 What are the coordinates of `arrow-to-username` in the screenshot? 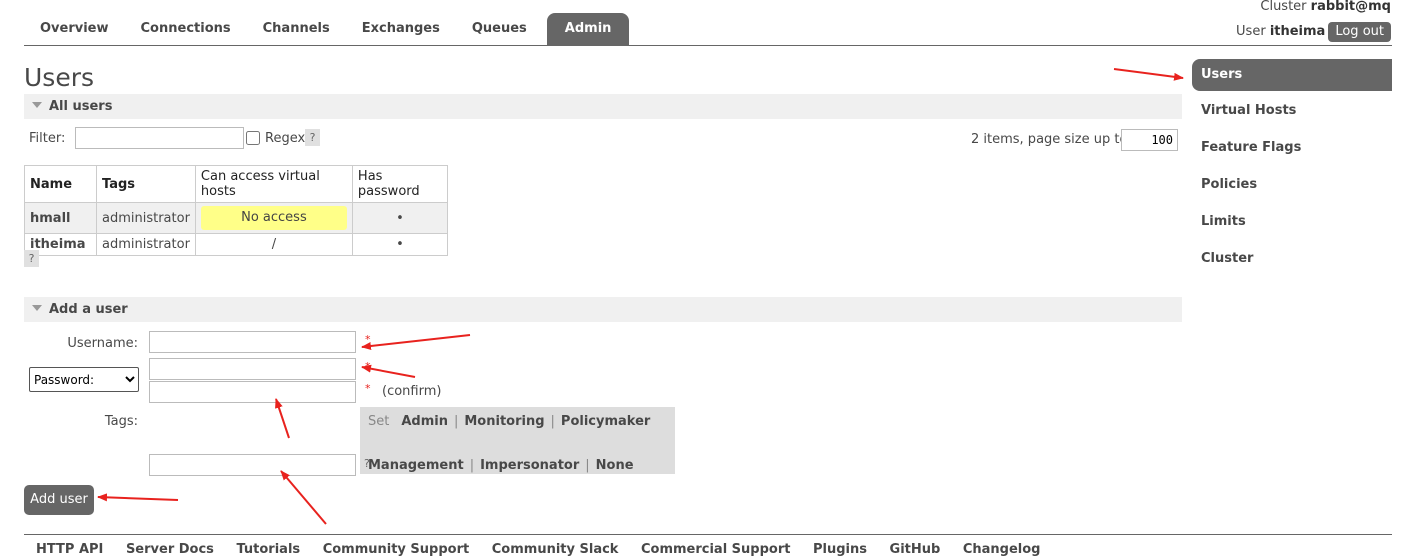 It's located at (416, 342).